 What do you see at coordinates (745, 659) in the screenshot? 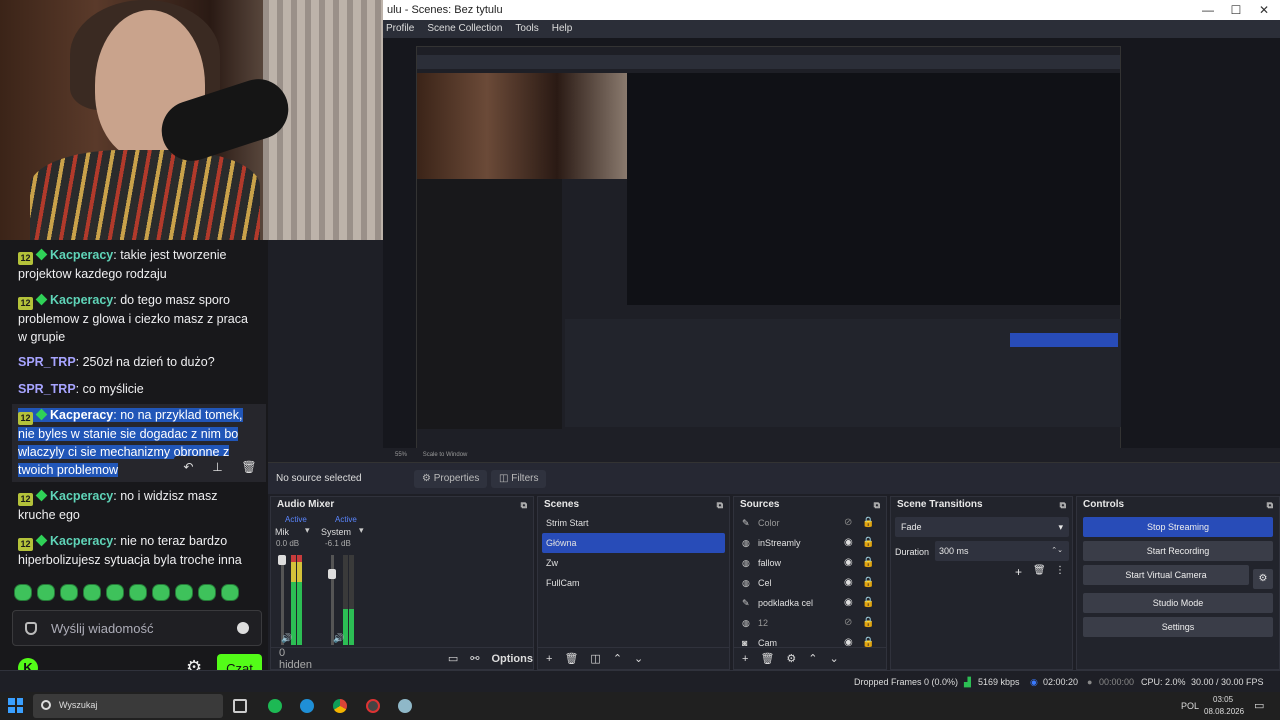
I see `add-source-icon: +` at bounding box center [745, 659].